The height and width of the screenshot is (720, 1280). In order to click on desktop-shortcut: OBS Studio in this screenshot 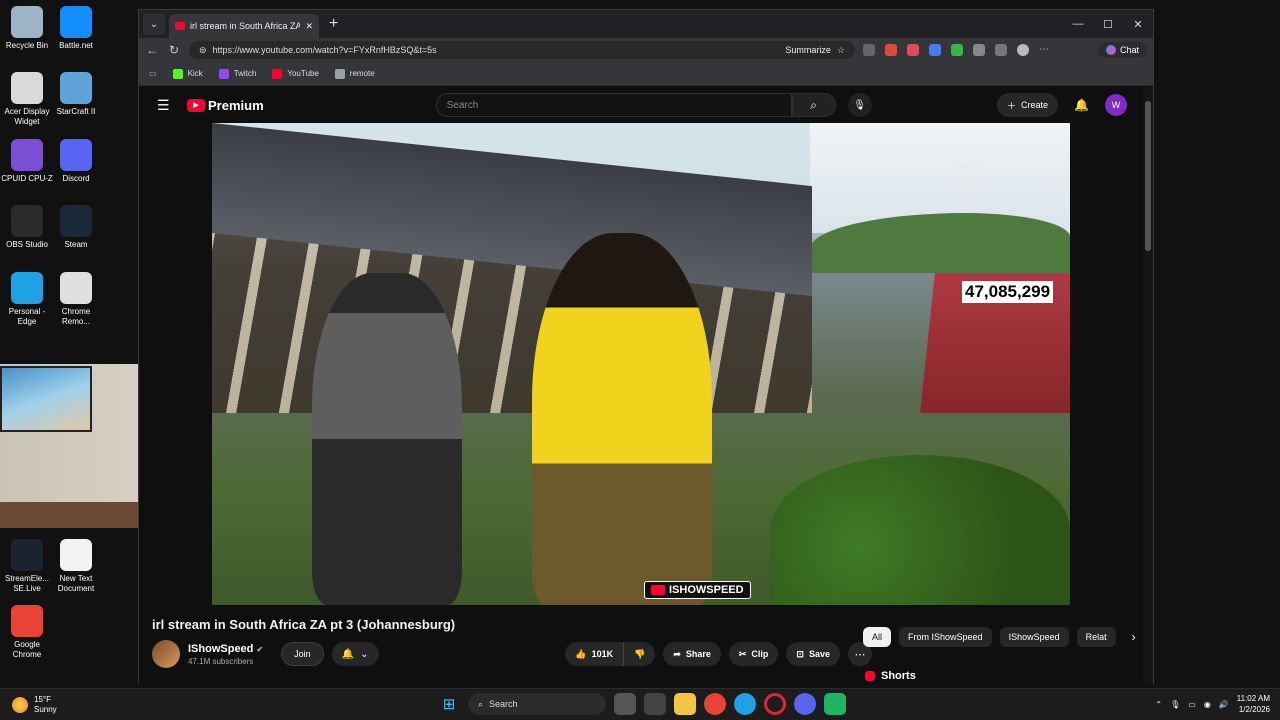, I will do `click(27, 227)`.